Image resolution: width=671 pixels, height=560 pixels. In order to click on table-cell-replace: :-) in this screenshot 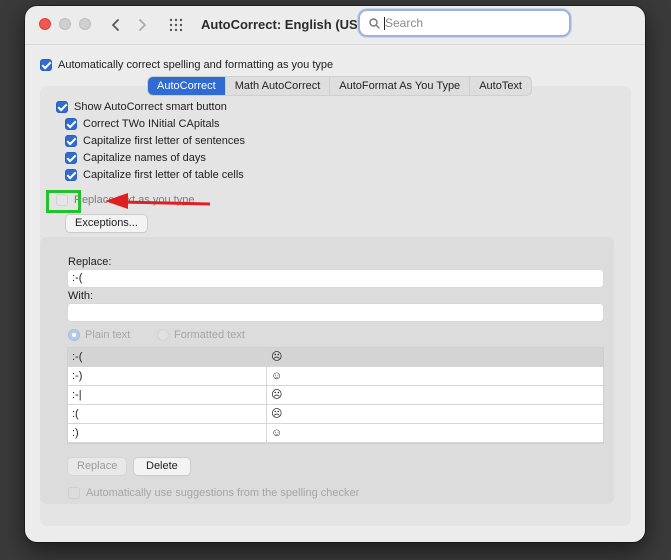, I will do `click(167, 376)`.